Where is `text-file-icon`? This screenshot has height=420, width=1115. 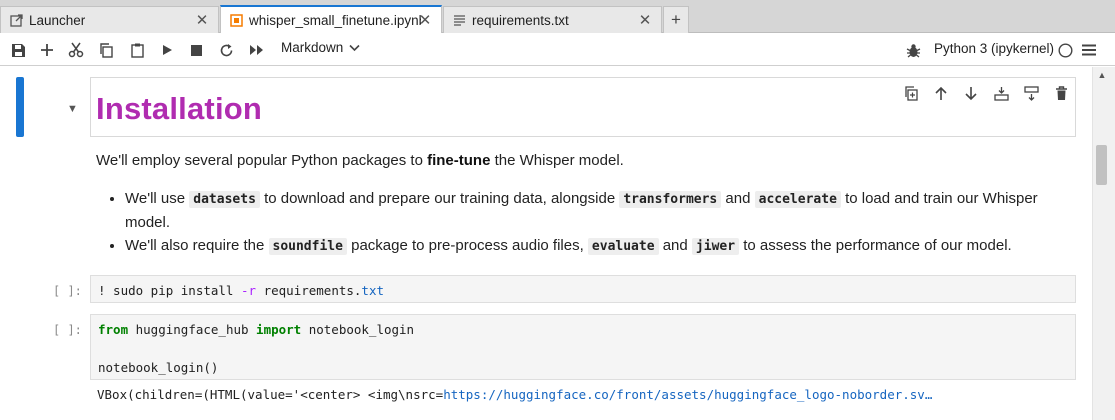 text-file-icon is located at coordinates (459, 20).